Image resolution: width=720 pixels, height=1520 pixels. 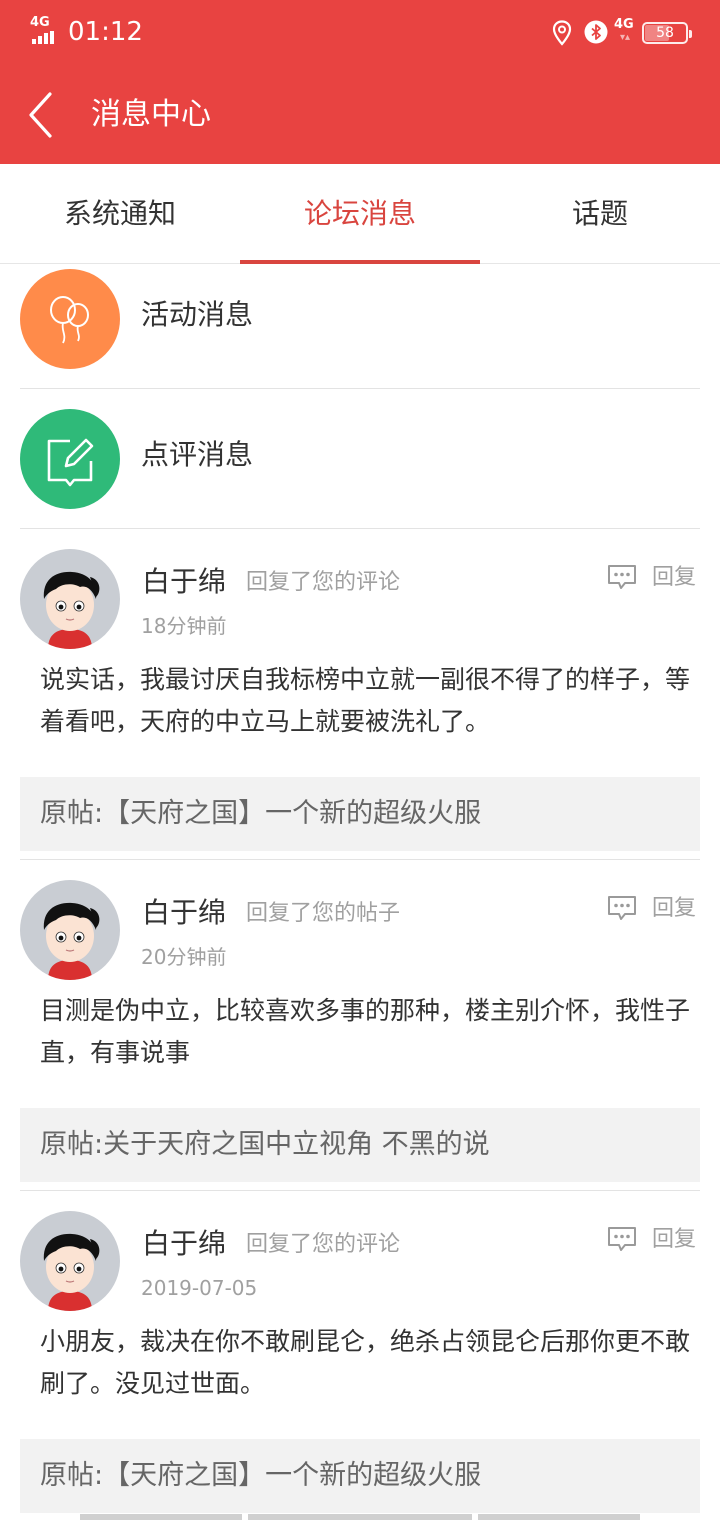 What do you see at coordinates (323, 913) in the screenshot?
I see `action-text: 回复了您的帖子` at bounding box center [323, 913].